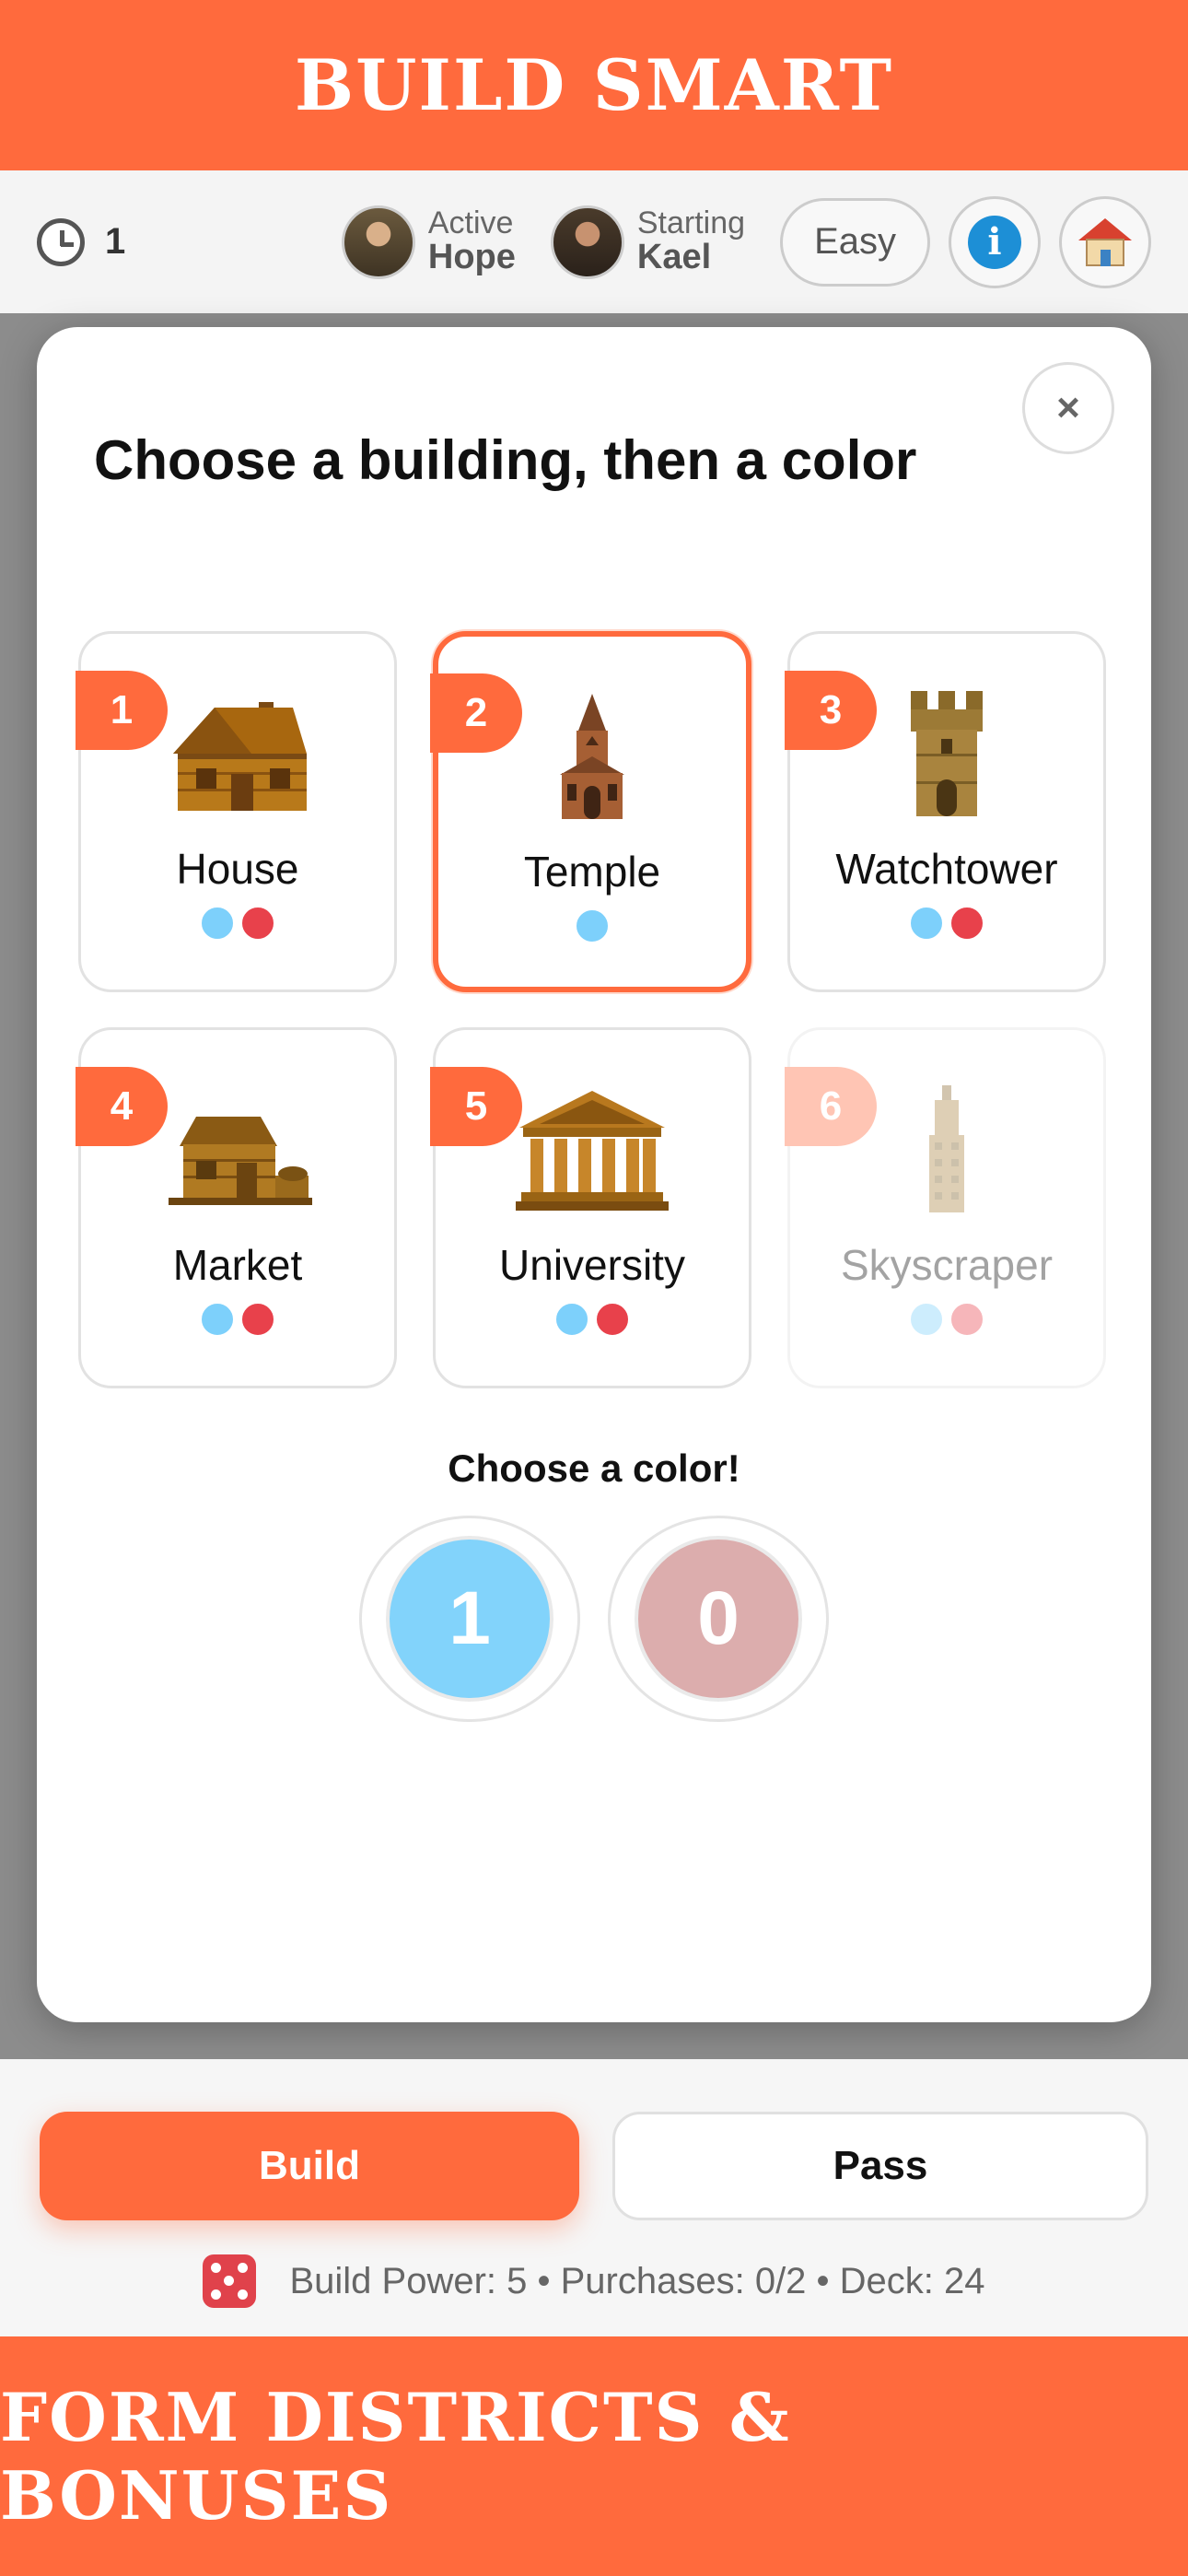 The image size is (1188, 2576). What do you see at coordinates (237, 869) in the screenshot?
I see `building-name: House` at bounding box center [237, 869].